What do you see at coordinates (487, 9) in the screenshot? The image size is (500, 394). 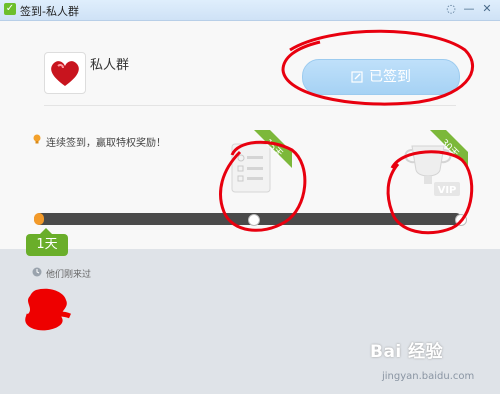 I see `close-button: ✕` at bounding box center [487, 9].